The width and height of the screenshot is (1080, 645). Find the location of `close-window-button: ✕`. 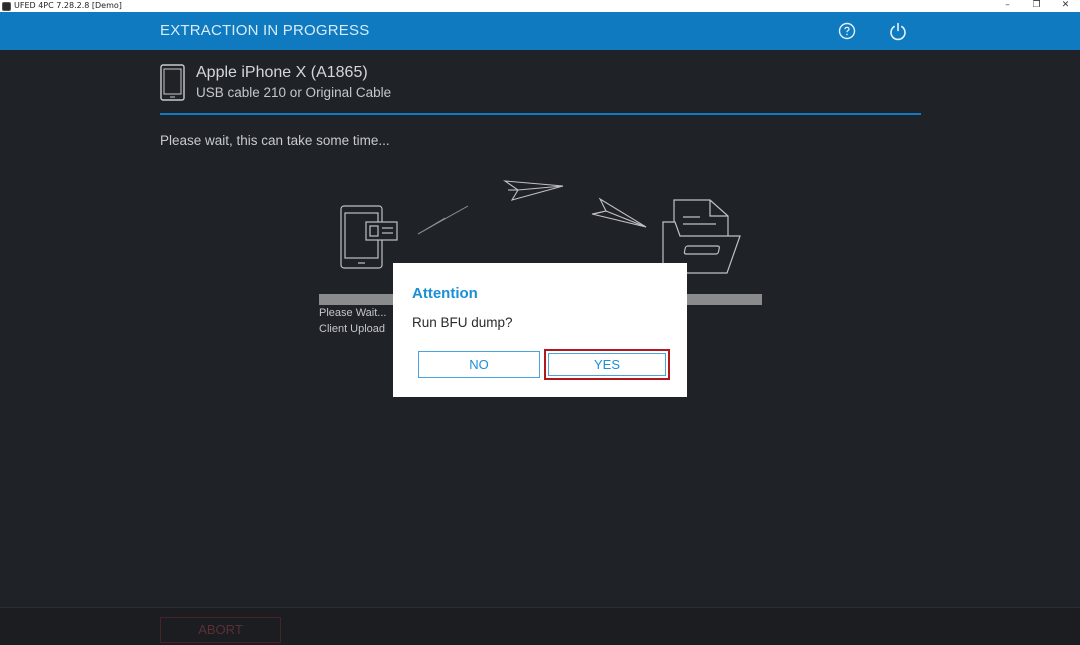

close-window-button: ✕ is located at coordinates (1065, 6).